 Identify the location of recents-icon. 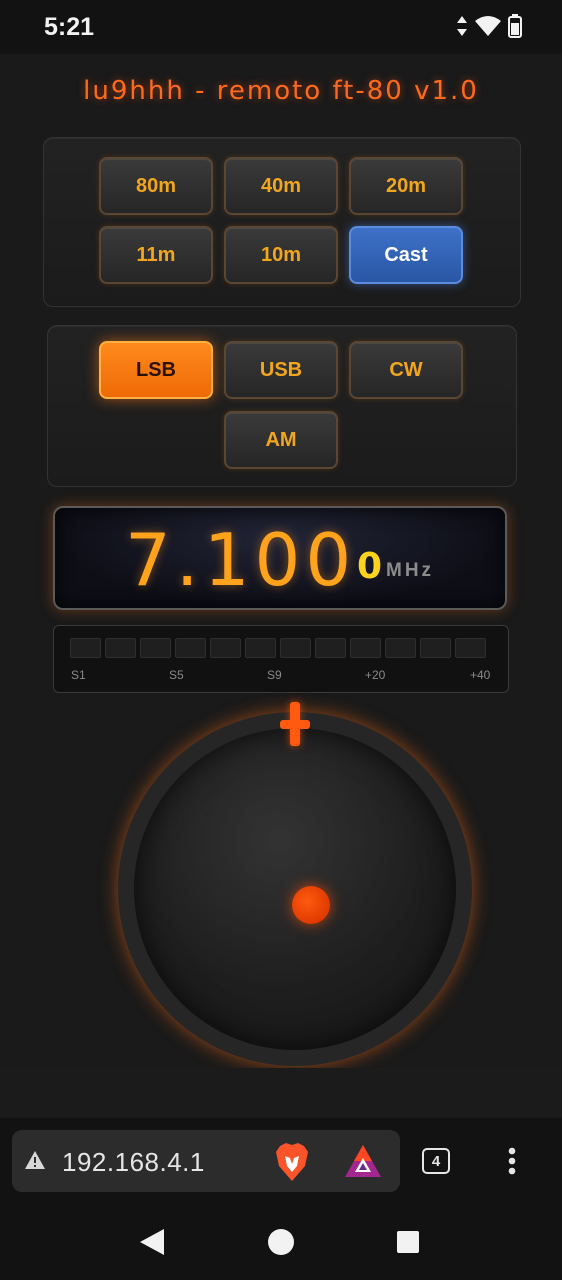
(408, 1244).